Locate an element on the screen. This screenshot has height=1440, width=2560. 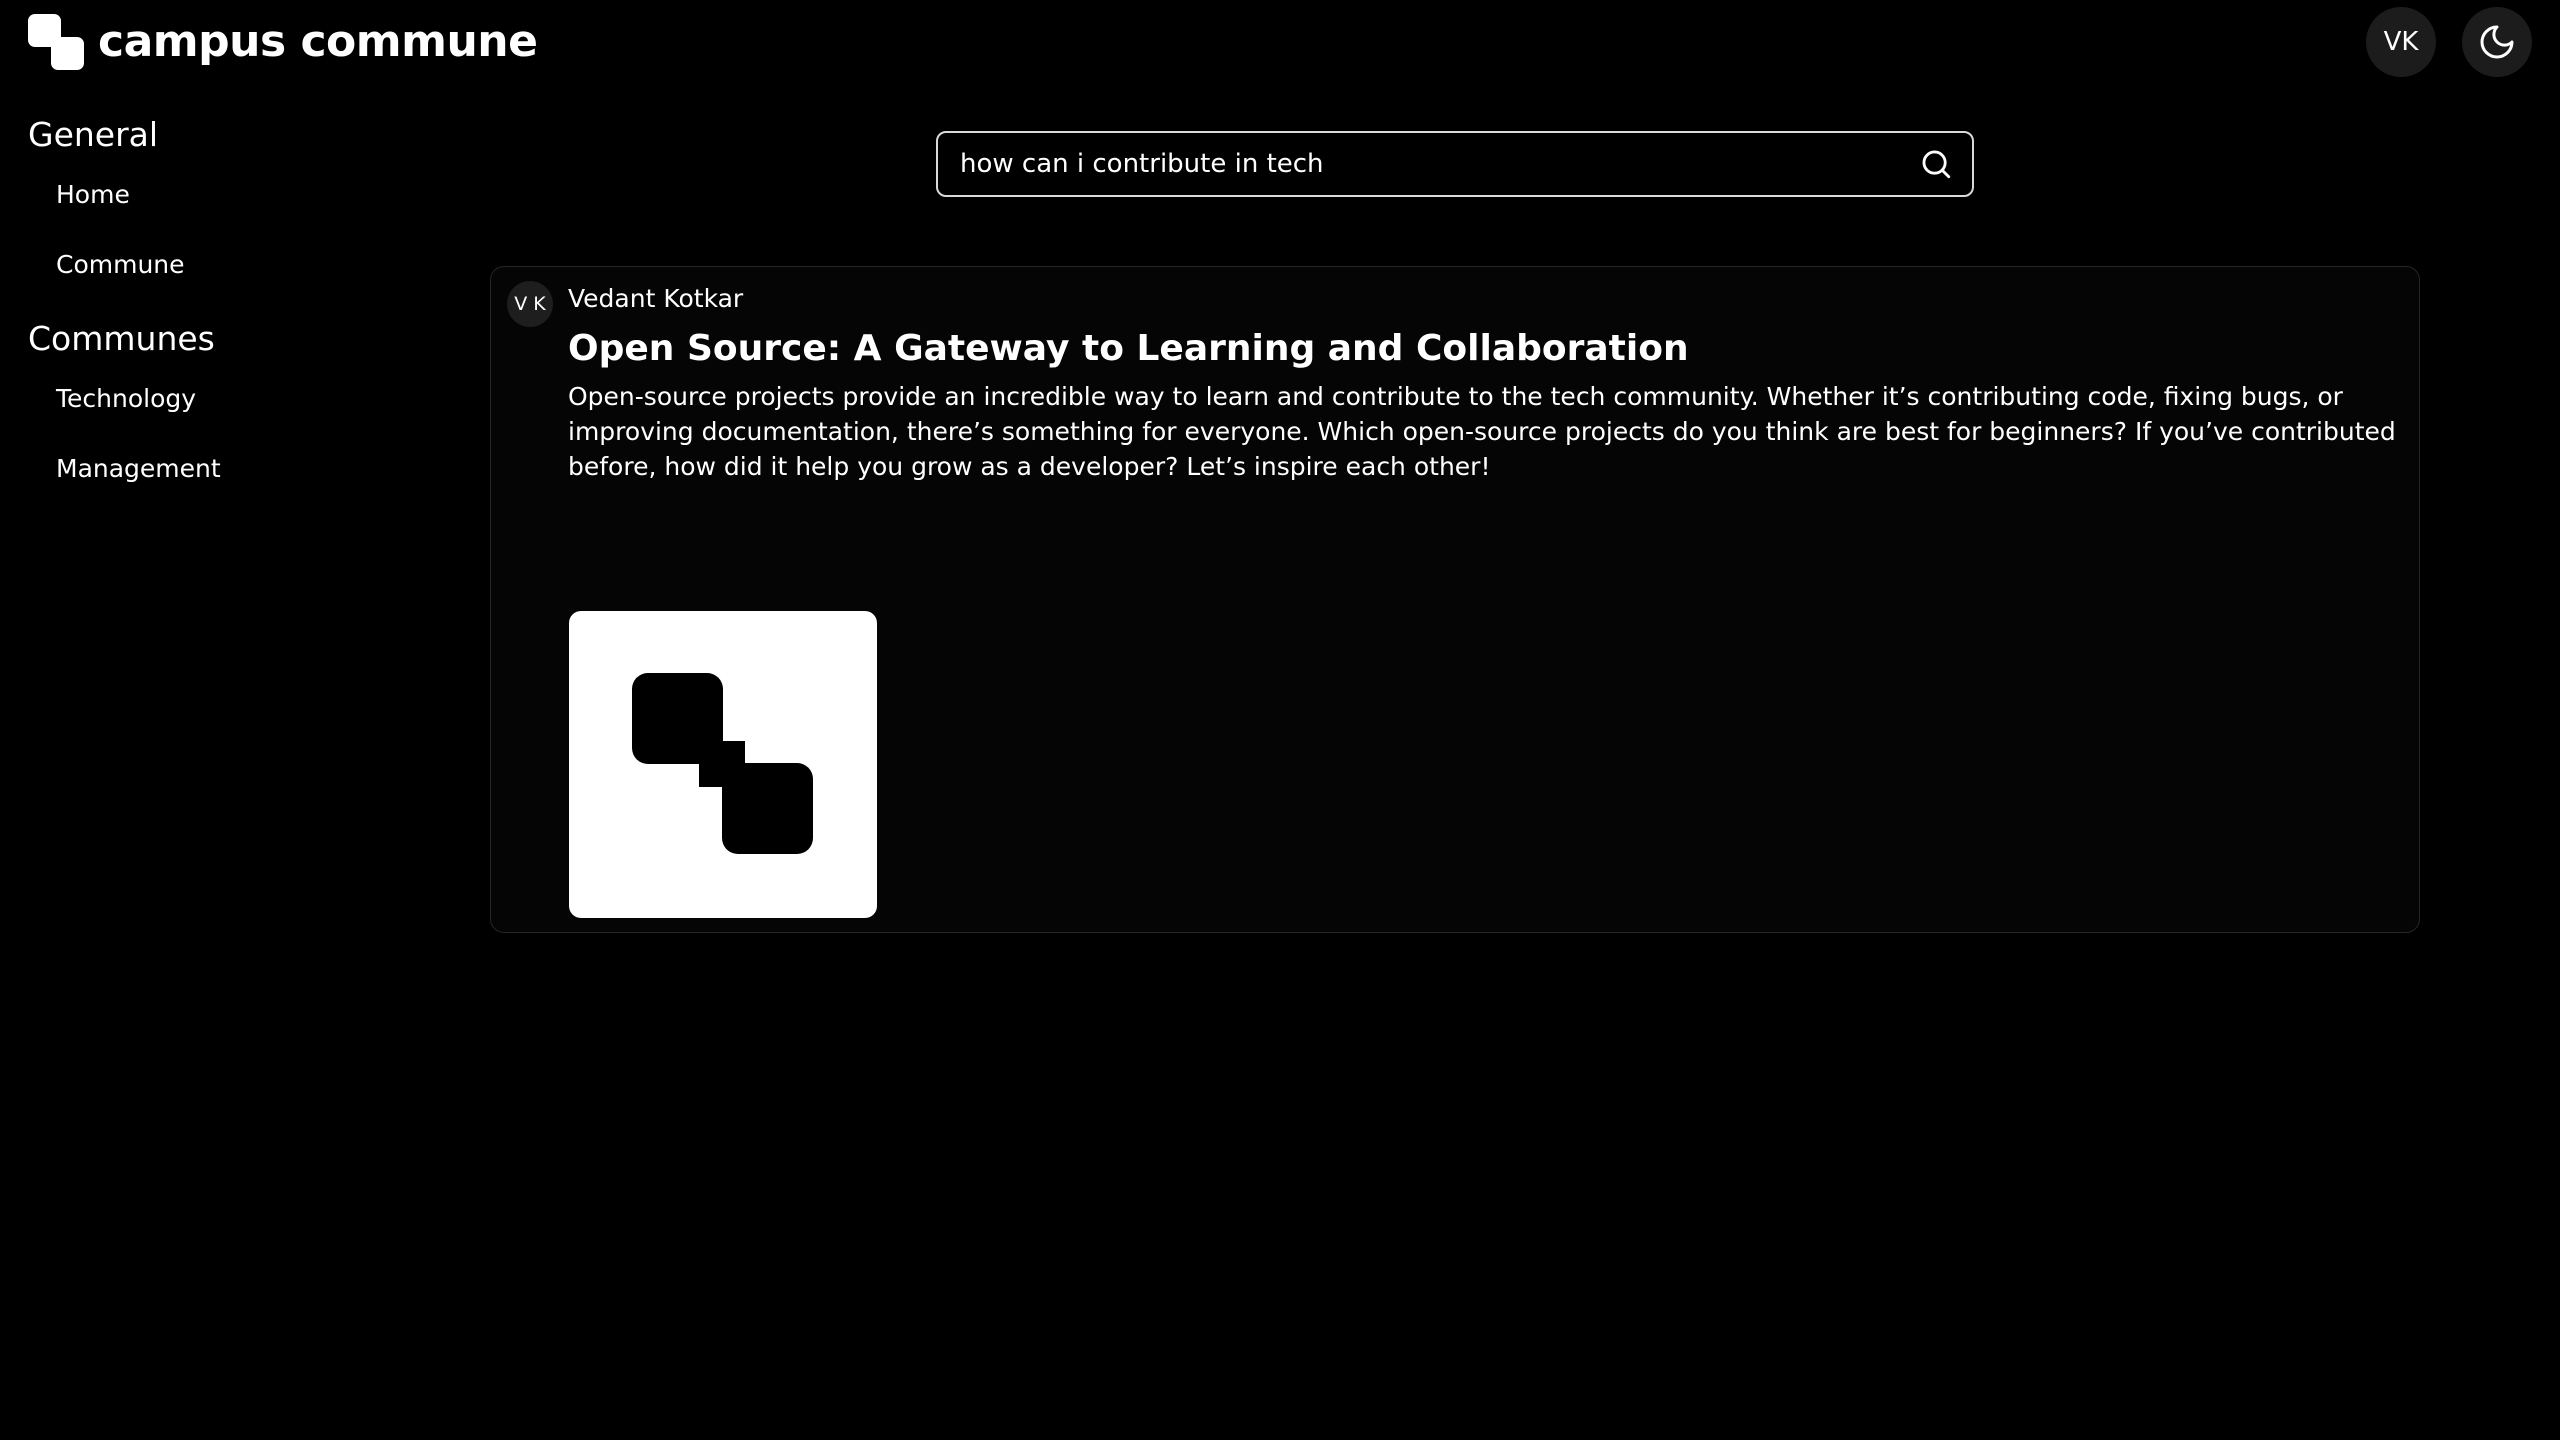
theme-toggle-button is located at coordinates (2497, 42).